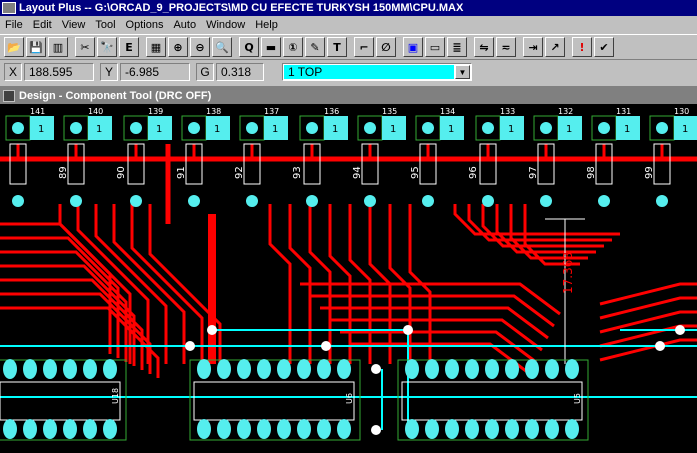  What do you see at coordinates (555, 47) in the screenshot?
I see `auto-path-icon: ↗` at bounding box center [555, 47].